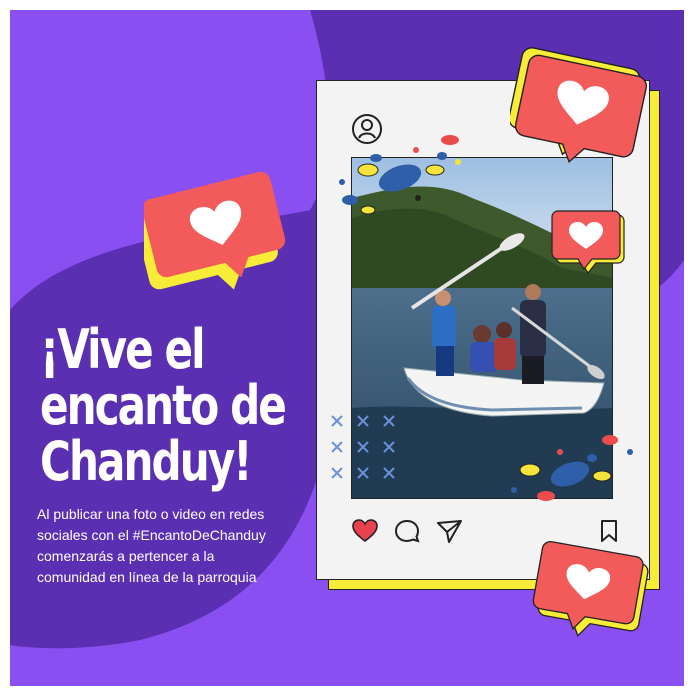  Describe the element at coordinates (215, 230) in the screenshot. I see `heart-bubble-left` at that location.